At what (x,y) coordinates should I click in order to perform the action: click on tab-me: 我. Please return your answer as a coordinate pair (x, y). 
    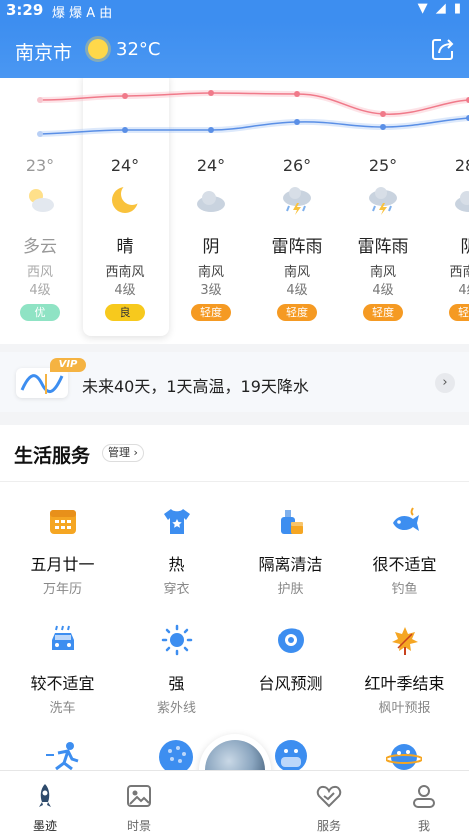
    Looking at the image, I should click on (424, 808).